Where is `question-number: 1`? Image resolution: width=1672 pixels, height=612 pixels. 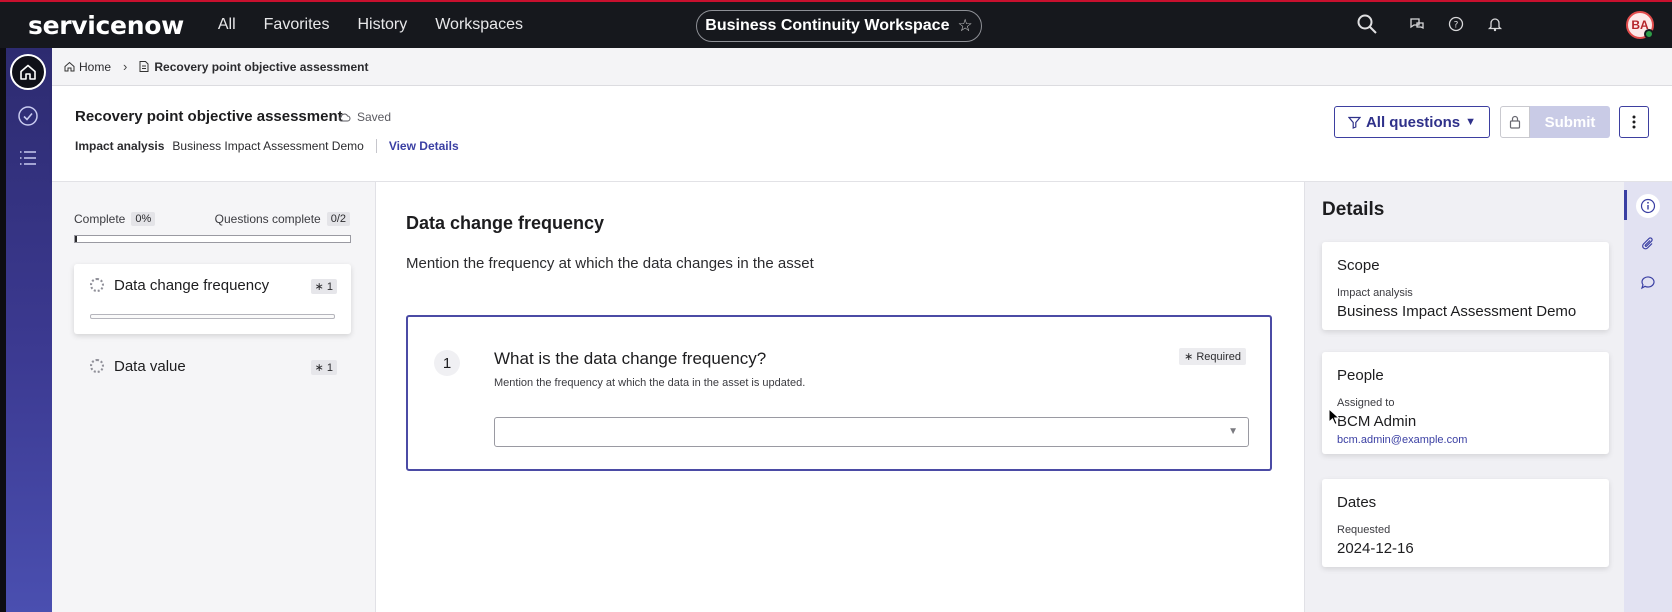 question-number: 1 is located at coordinates (447, 363).